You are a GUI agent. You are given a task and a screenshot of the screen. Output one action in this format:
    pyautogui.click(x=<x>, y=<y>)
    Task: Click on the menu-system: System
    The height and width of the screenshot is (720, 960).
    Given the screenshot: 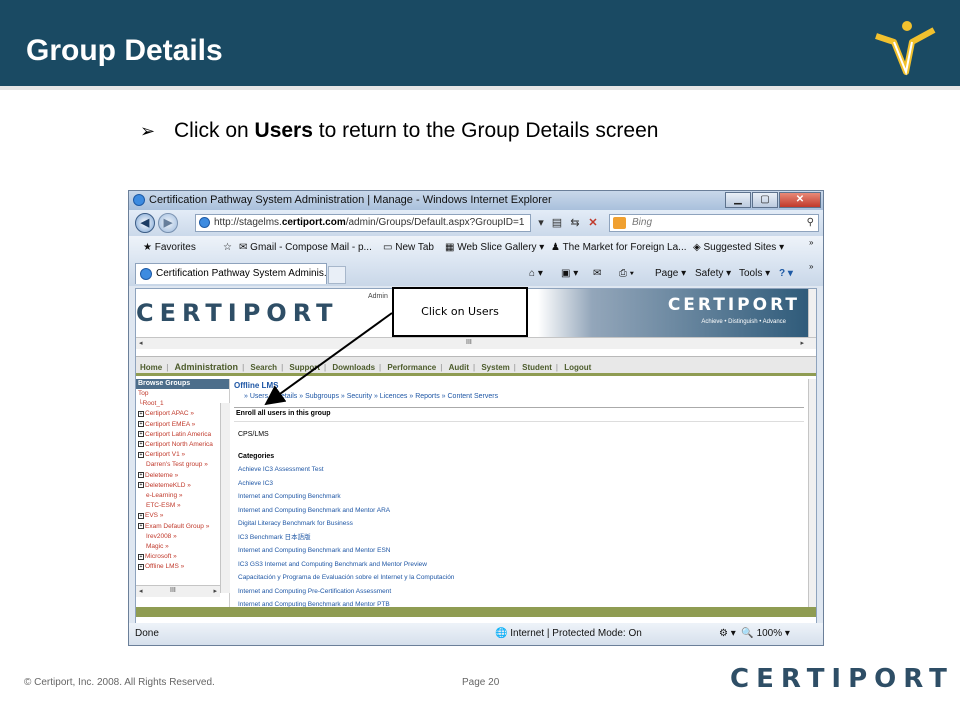 What is the action you would take?
    pyautogui.click(x=495, y=365)
    